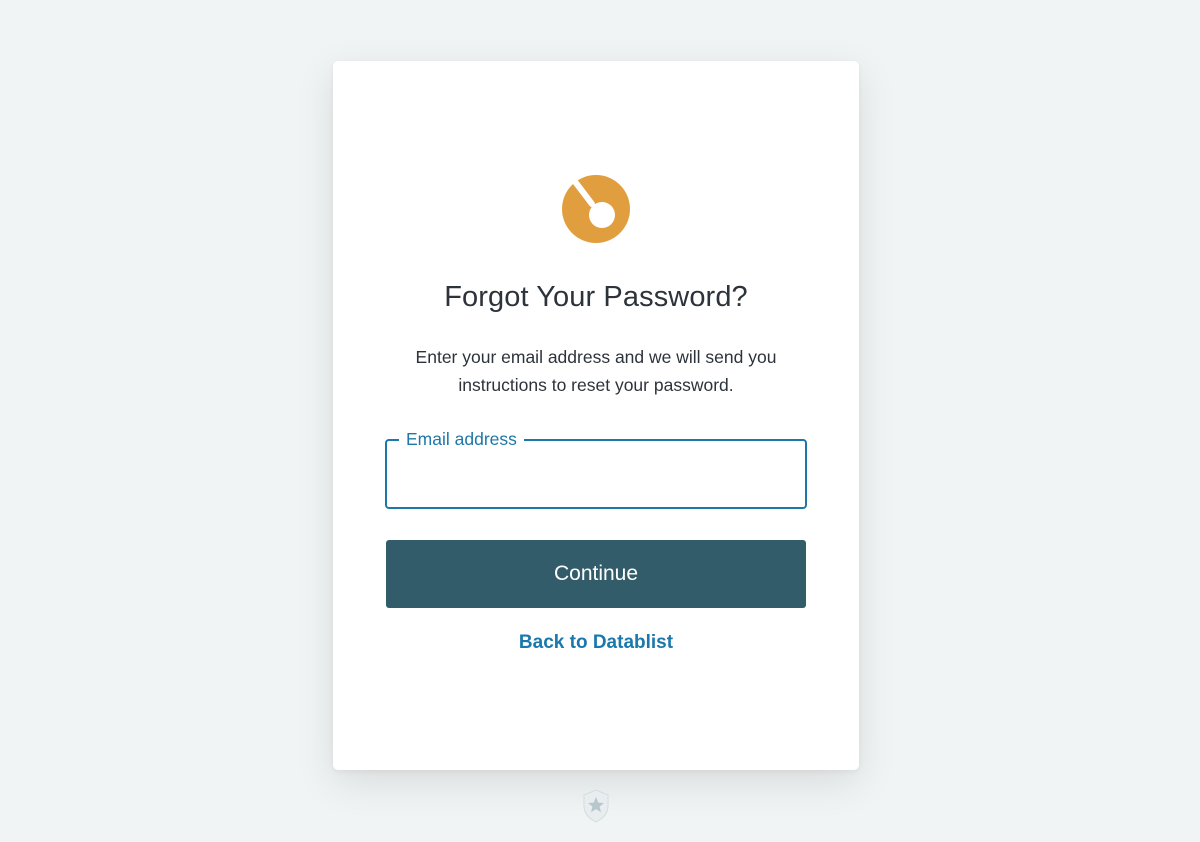  Describe the element at coordinates (596, 643) in the screenshot. I see `back-to-datablist-link: Back to Datablist` at that location.